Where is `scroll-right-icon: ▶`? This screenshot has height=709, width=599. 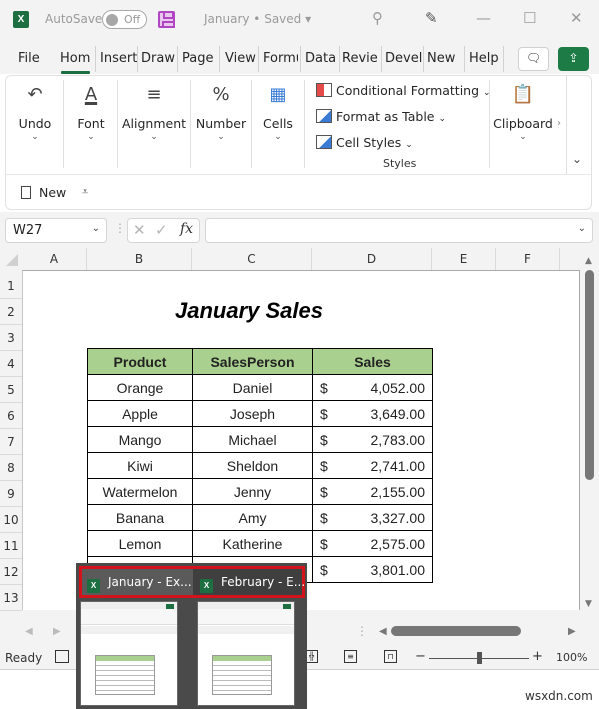
scroll-right-icon: ▶ is located at coordinates (572, 631).